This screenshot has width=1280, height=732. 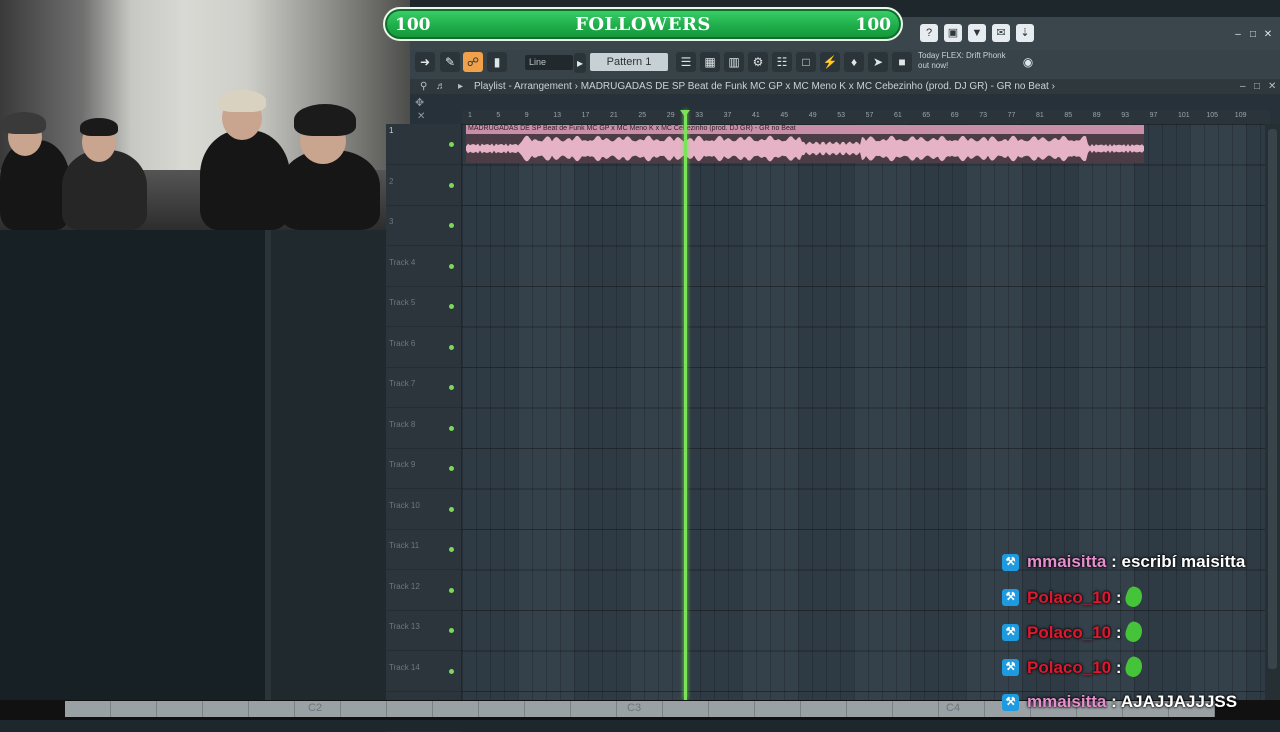 What do you see at coordinates (962, 61) in the screenshot?
I see `news-ticker: Today FLEX: Drift Phonk out now!` at bounding box center [962, 61].